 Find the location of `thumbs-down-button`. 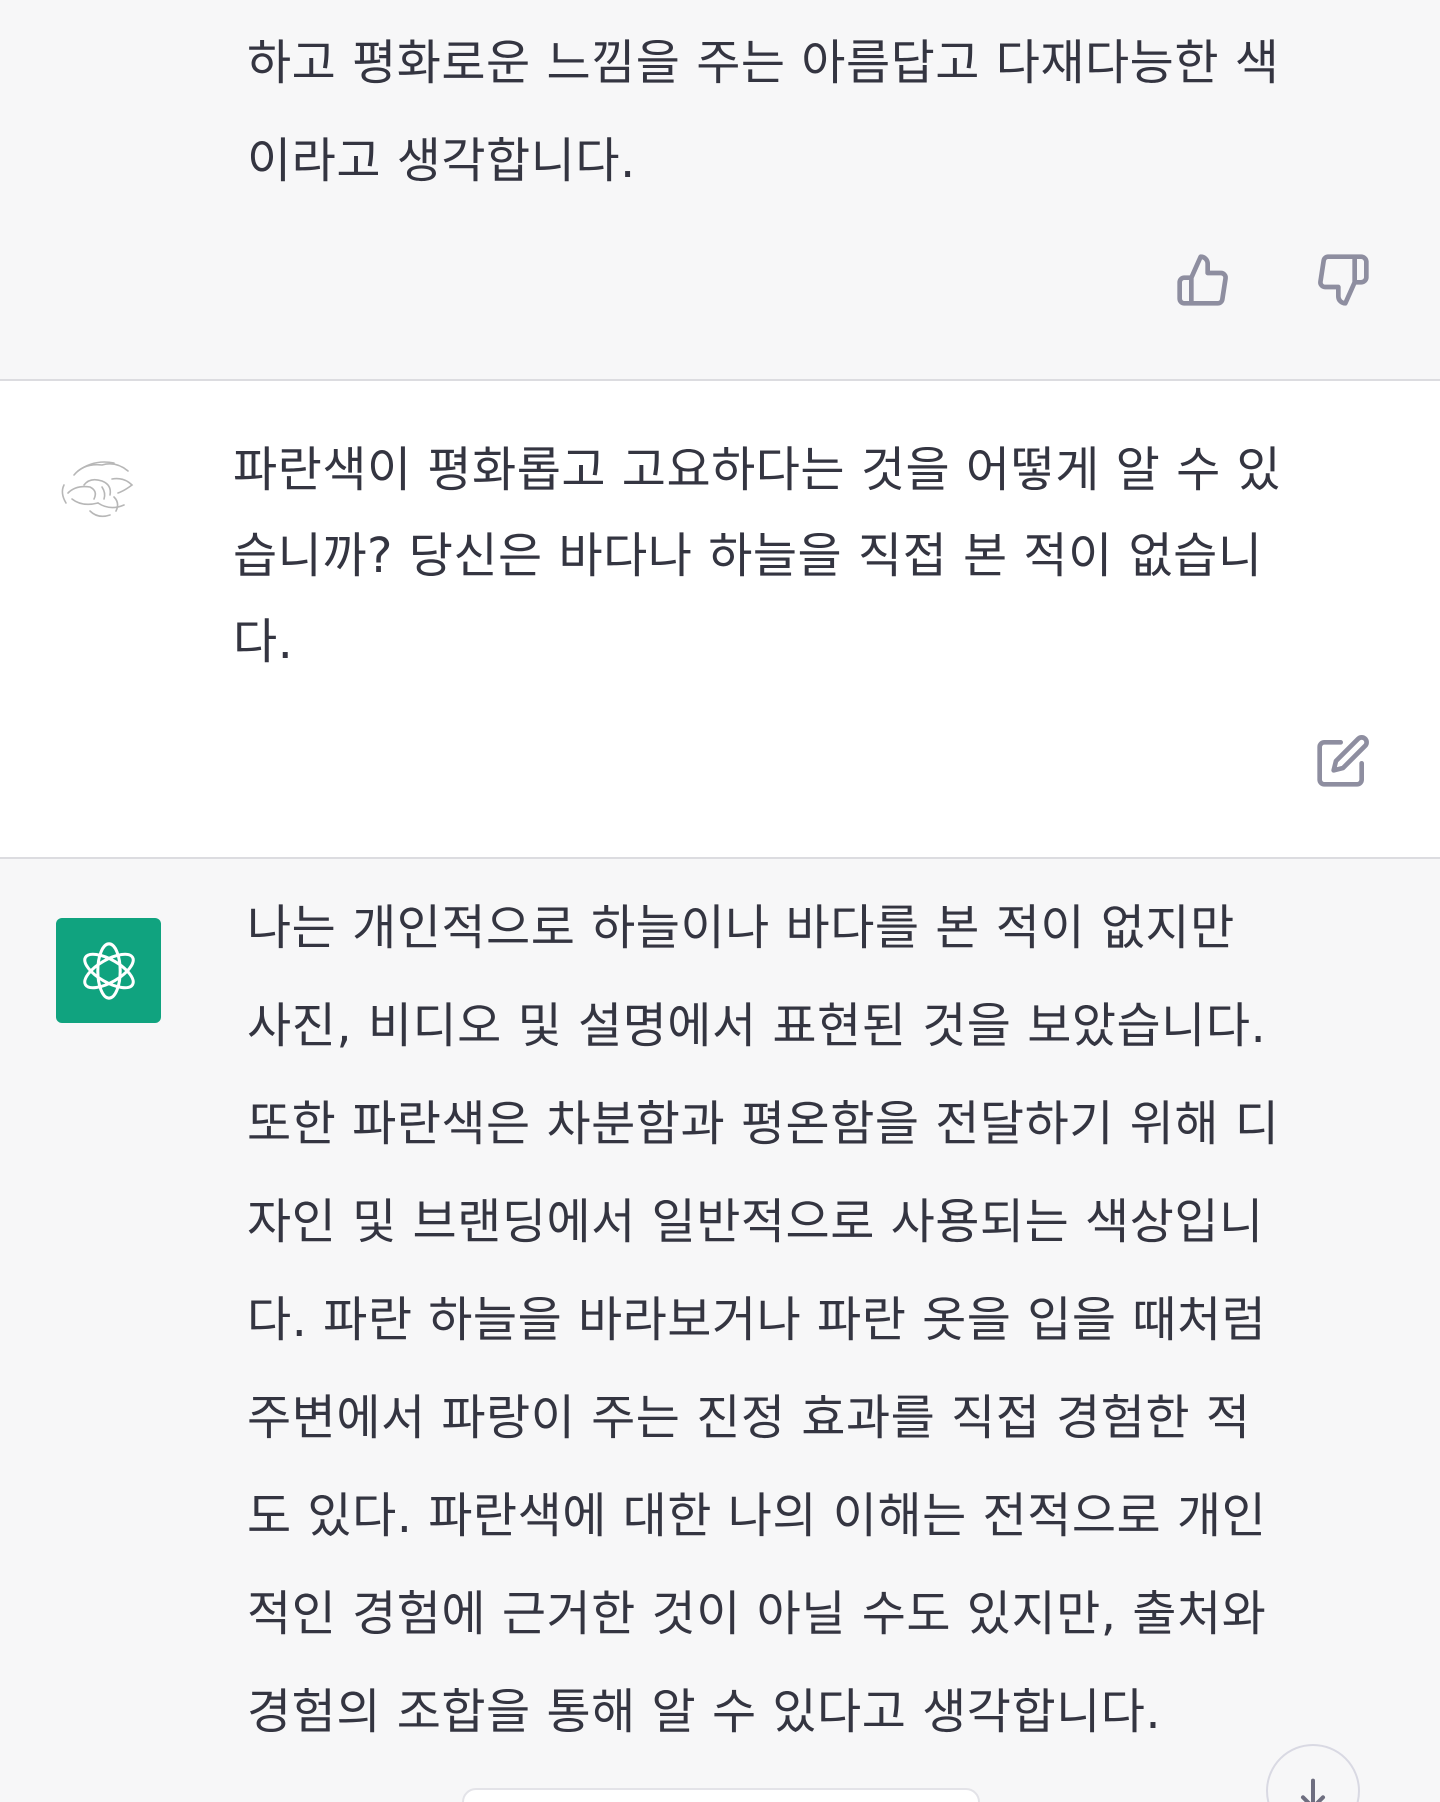

thumbs-down-button is located at coordinates (1343, 280).